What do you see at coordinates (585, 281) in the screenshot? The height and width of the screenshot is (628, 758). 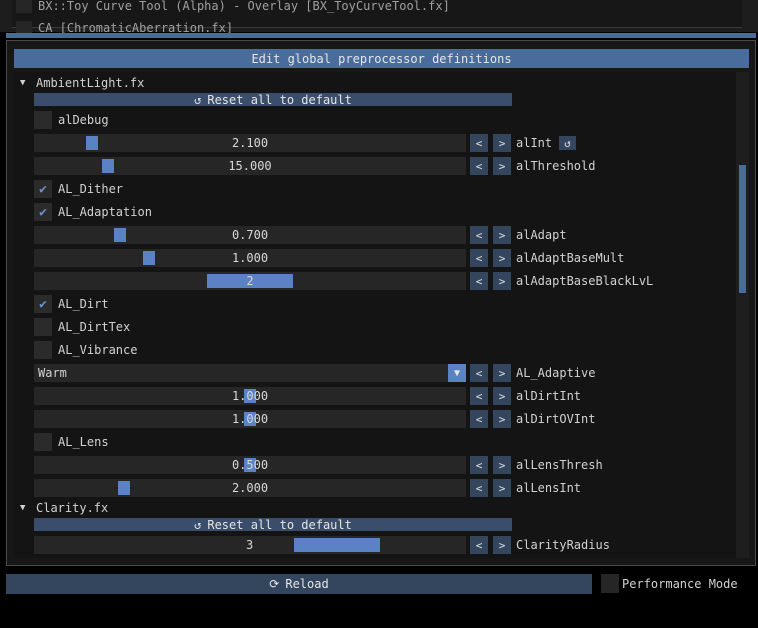 I see `param-label: alAdaptBaseBlackLvL` at bounding box center [585, 281].